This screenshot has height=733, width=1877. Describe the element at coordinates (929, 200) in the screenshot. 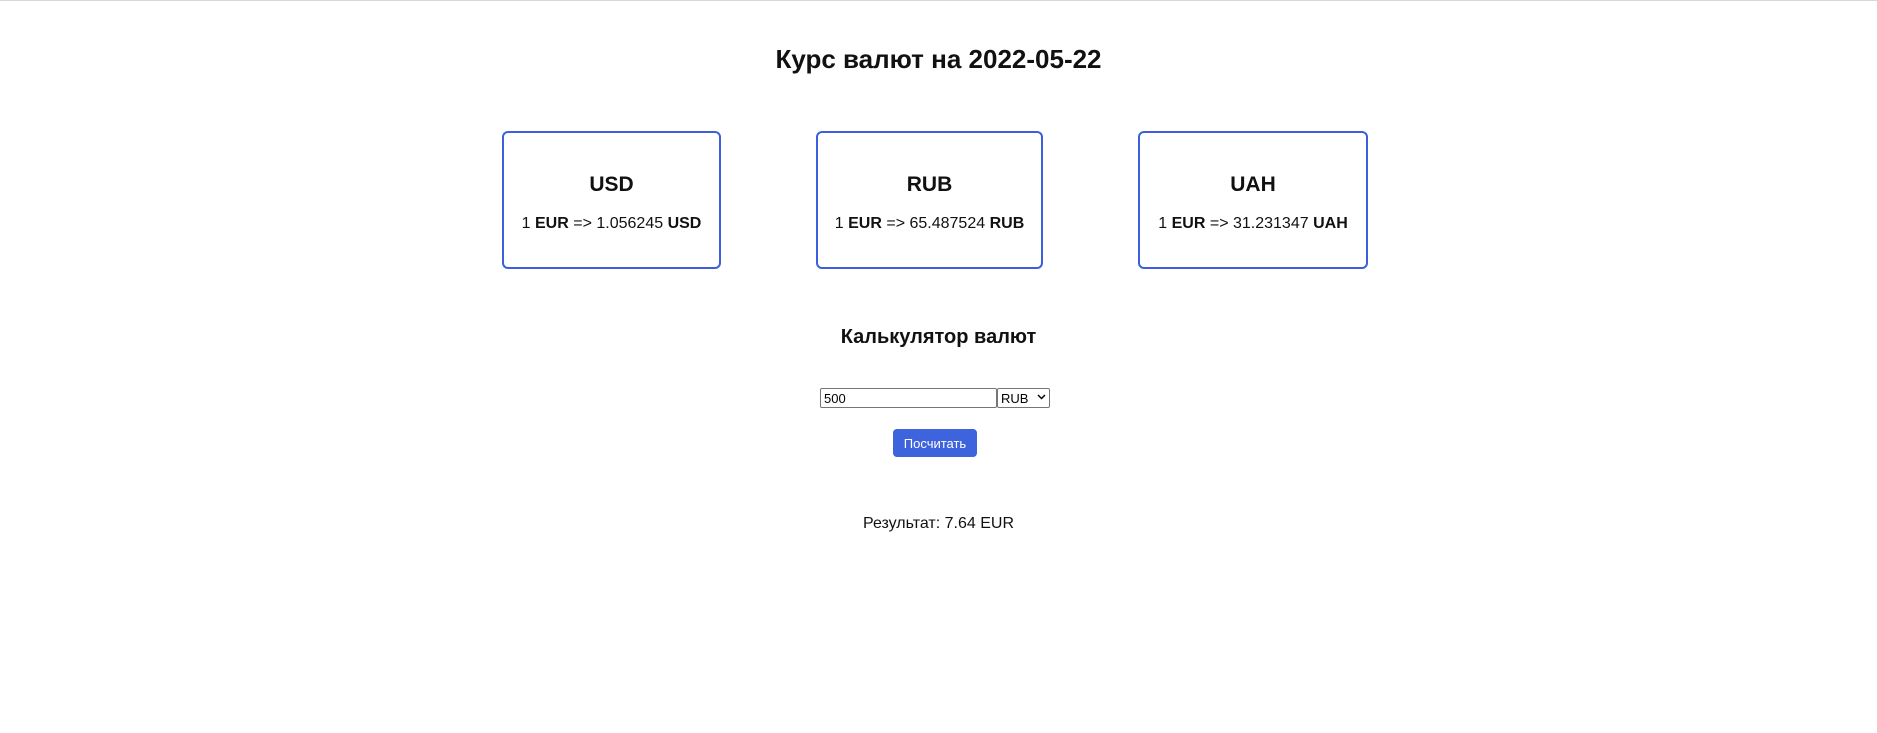

I see `rate-card-rub: RUB 1 EUR => 65.487524 RUB` at that location.